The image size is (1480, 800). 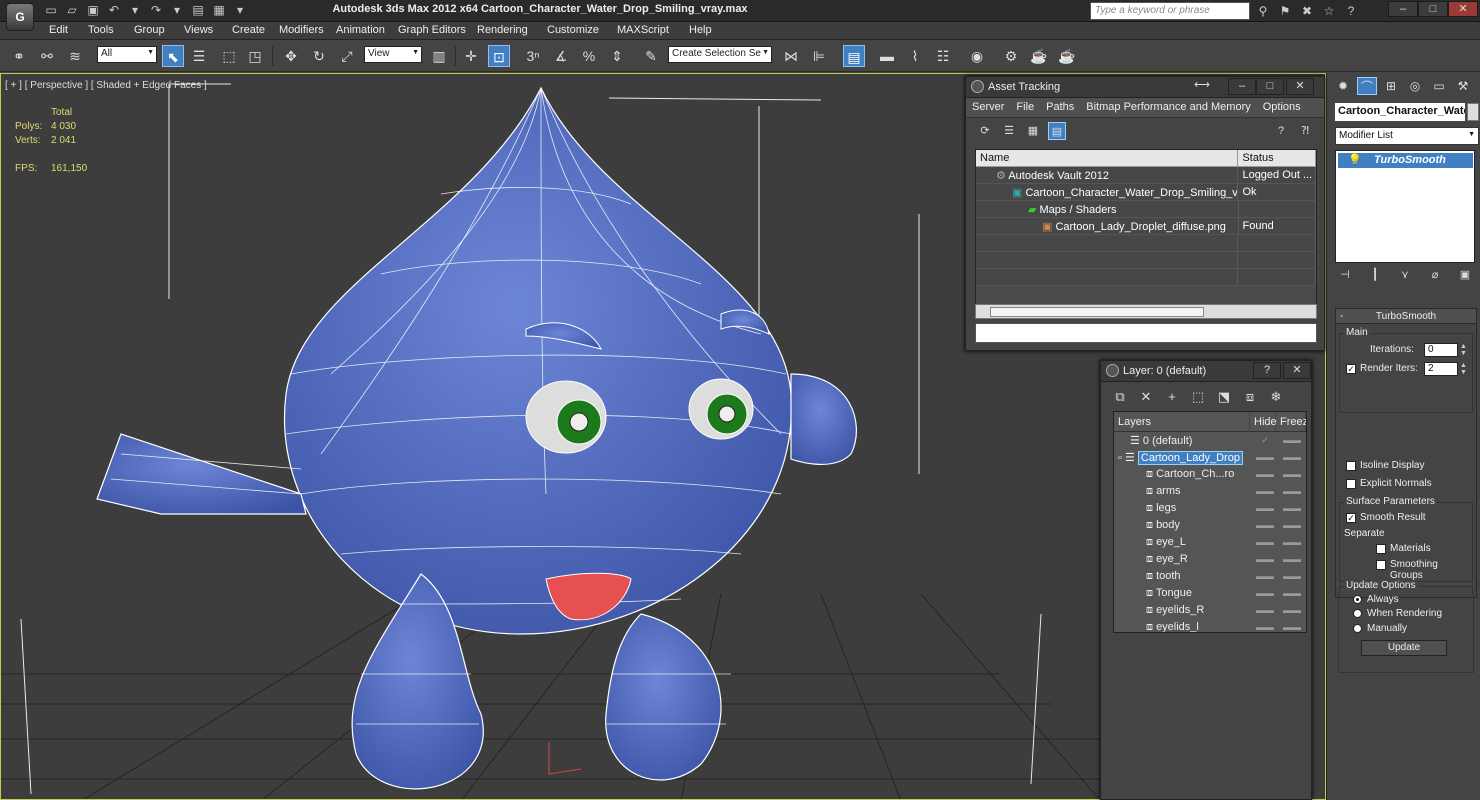 I want to click on thumbnail-icon: ▦, so click(x=1033, y=131).